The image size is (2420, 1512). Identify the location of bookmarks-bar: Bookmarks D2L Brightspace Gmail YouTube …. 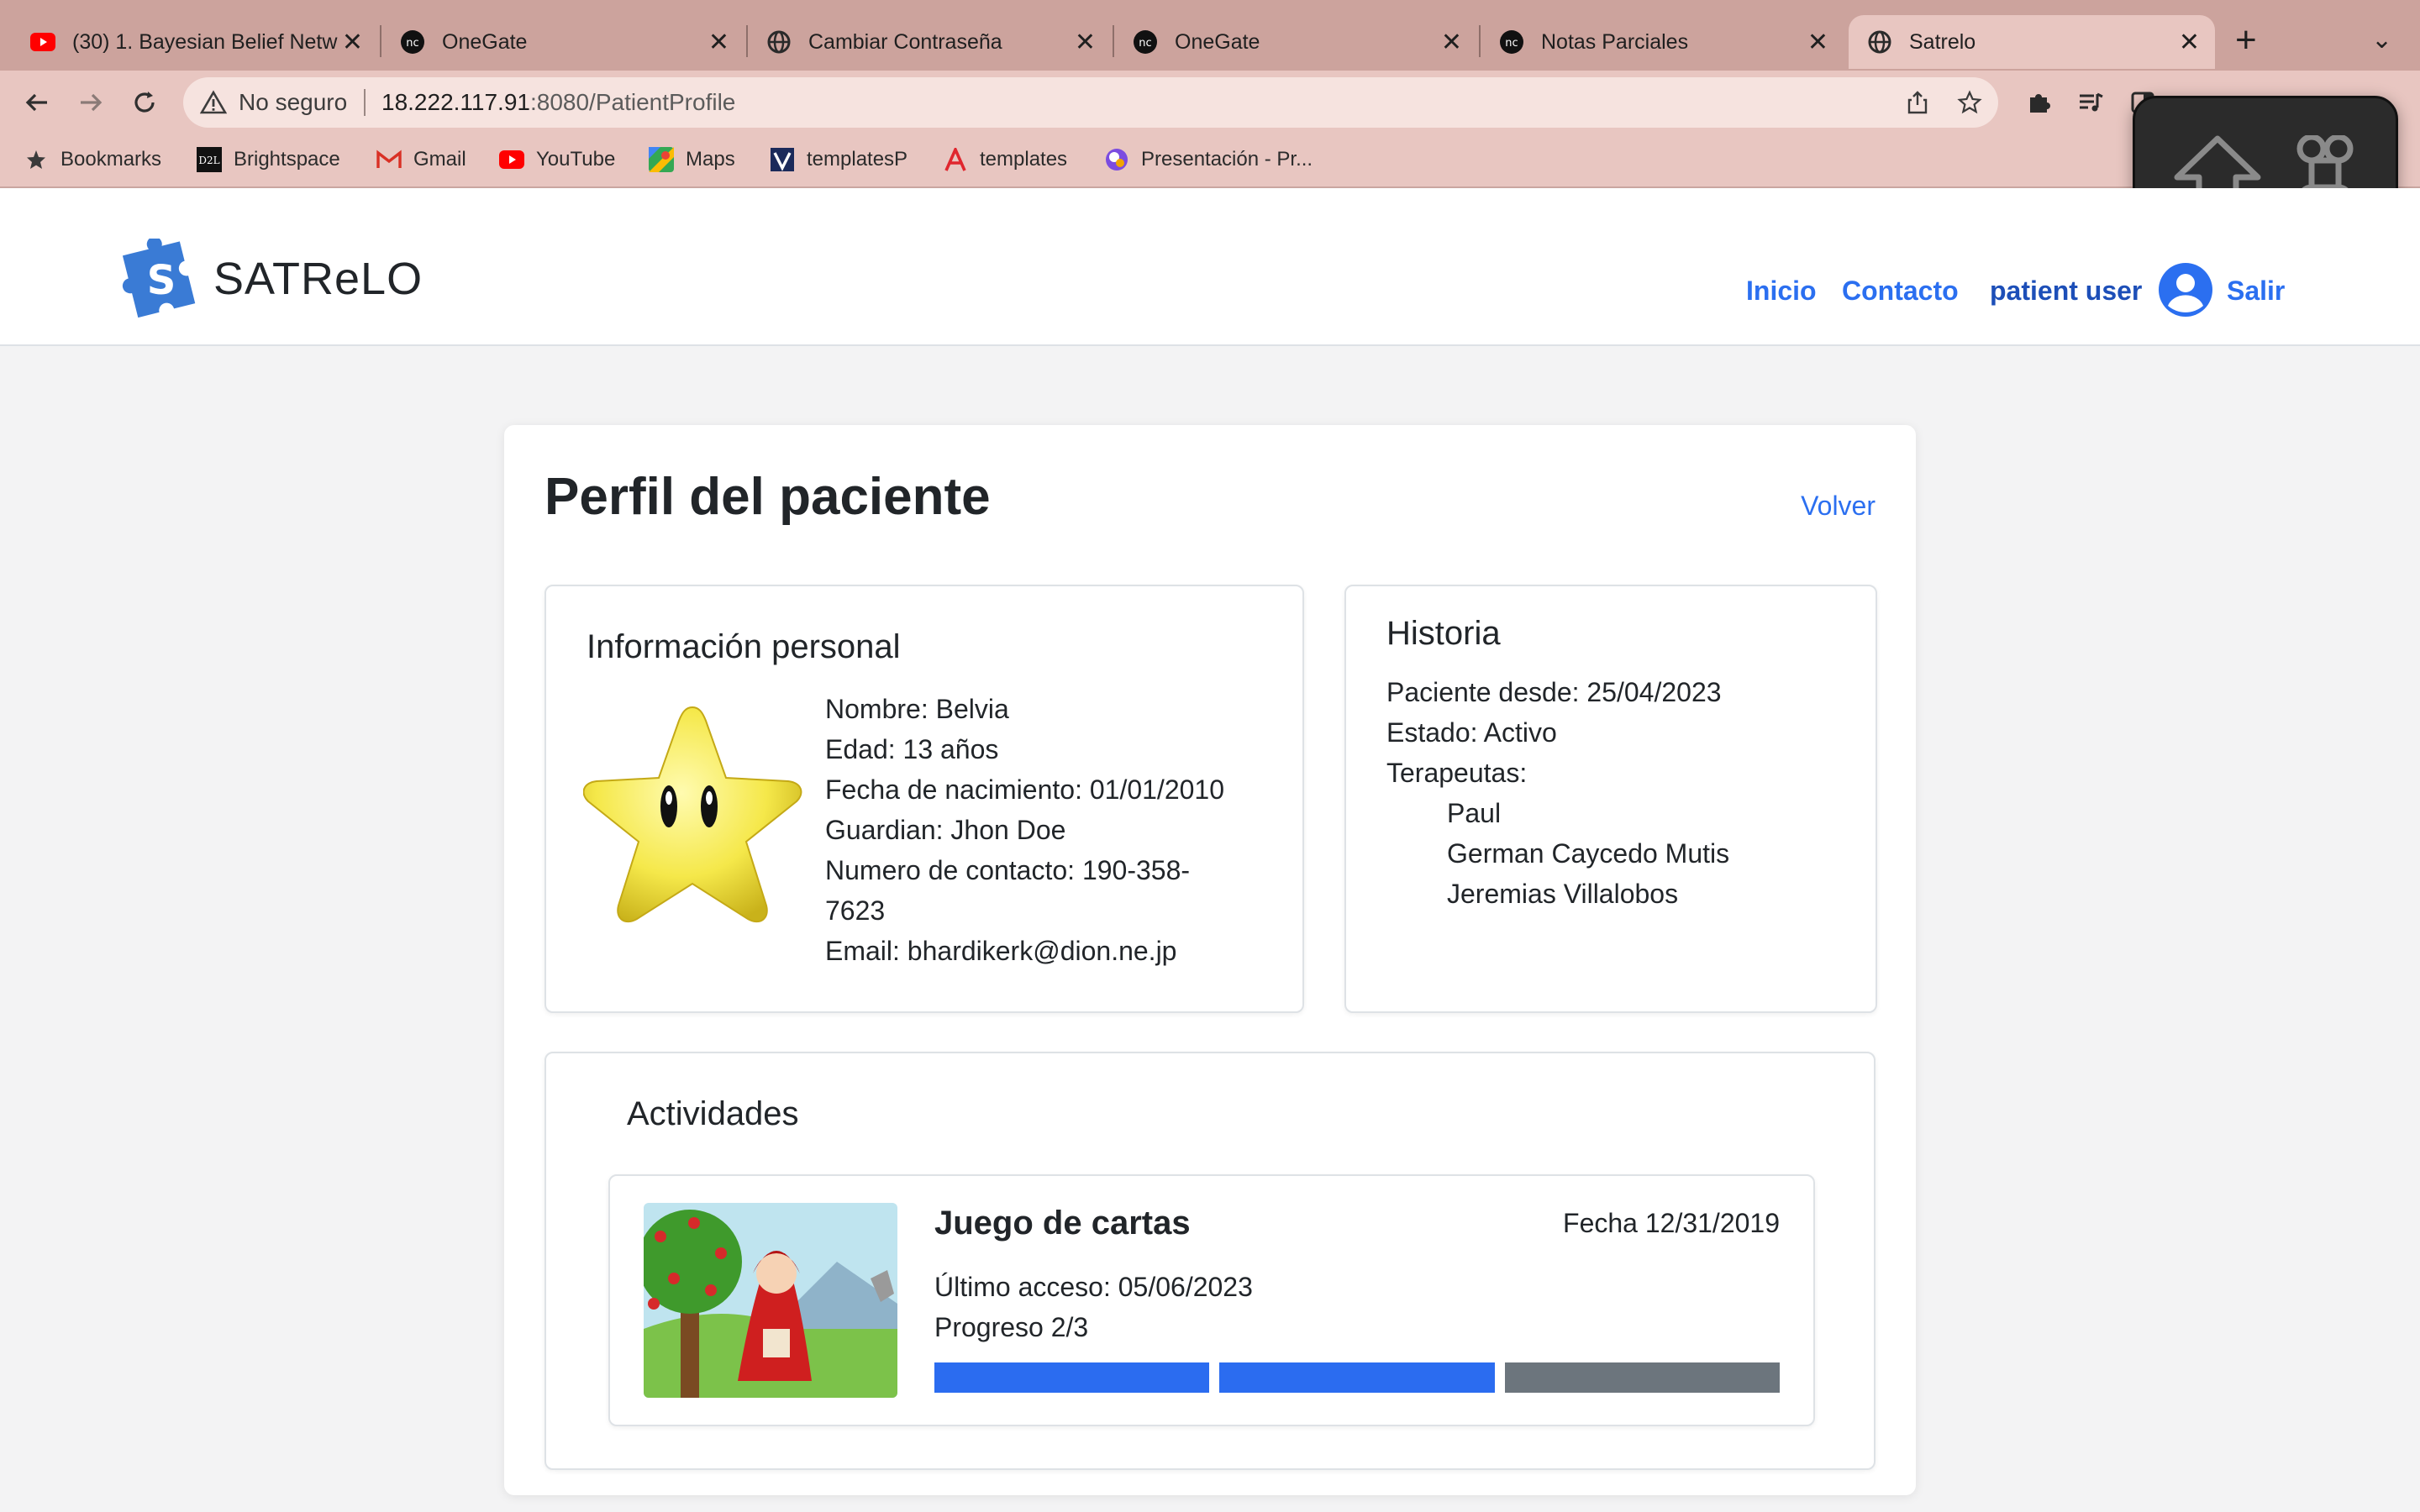
(1210, 161).